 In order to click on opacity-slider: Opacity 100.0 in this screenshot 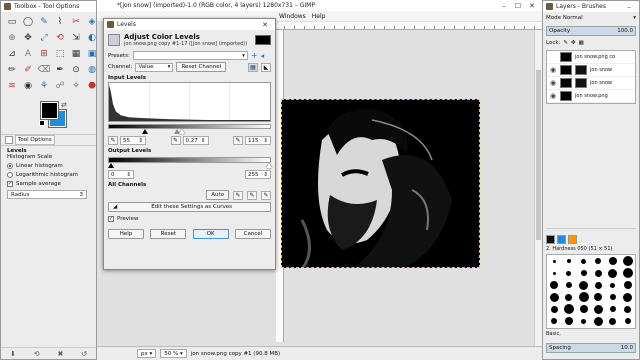, I will do `click(591, 31)`.